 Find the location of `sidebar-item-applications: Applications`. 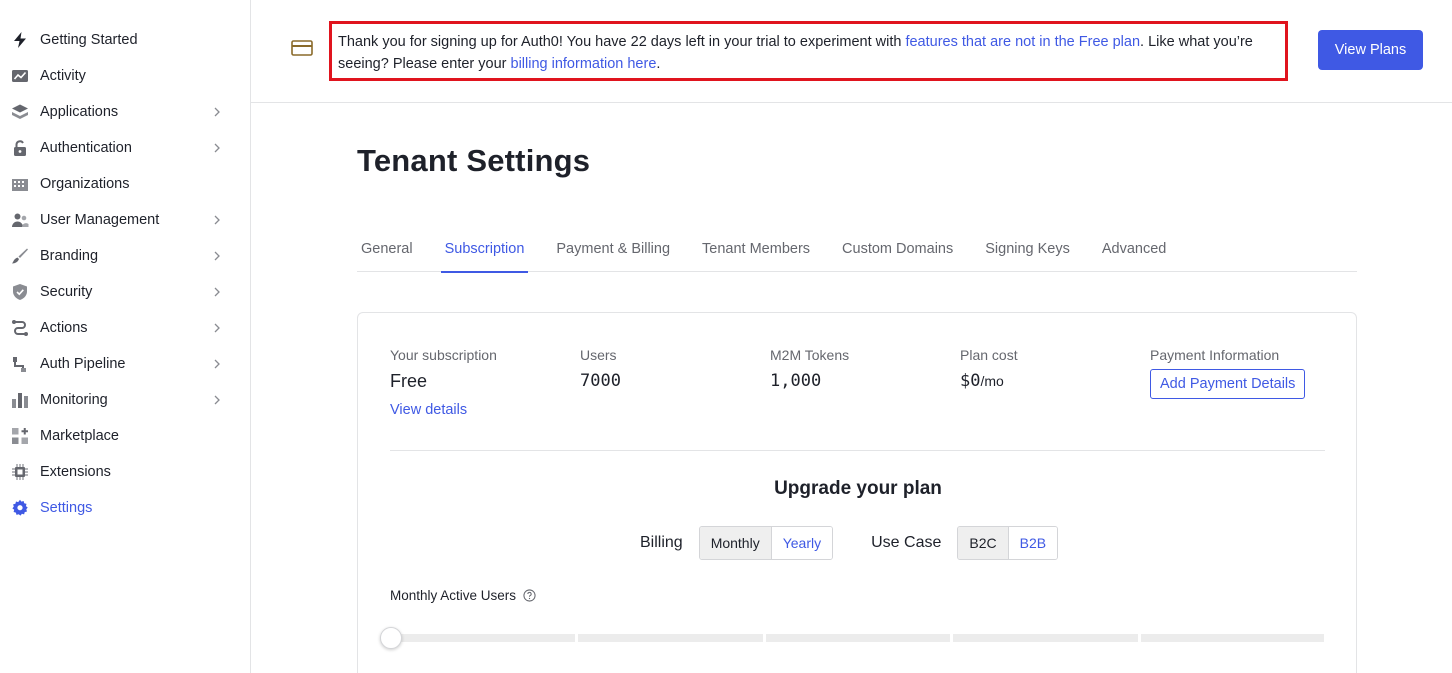

sidebar-item-applications: Applications is located at coordinates (125, 112).